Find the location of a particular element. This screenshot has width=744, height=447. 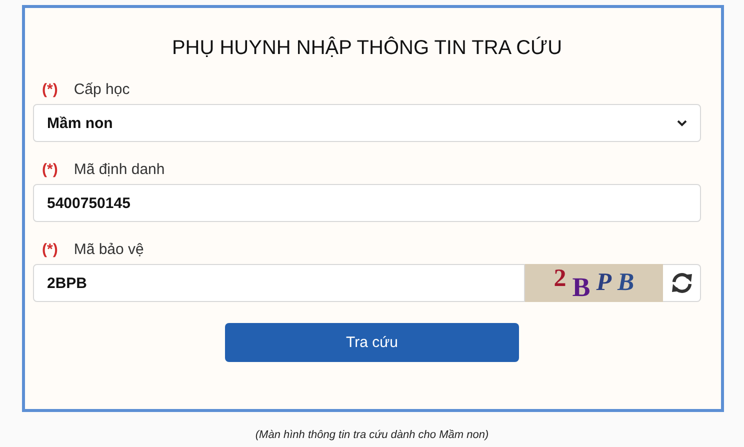

field-label: Mã bảo vệ is located at coordinates (109, 249).